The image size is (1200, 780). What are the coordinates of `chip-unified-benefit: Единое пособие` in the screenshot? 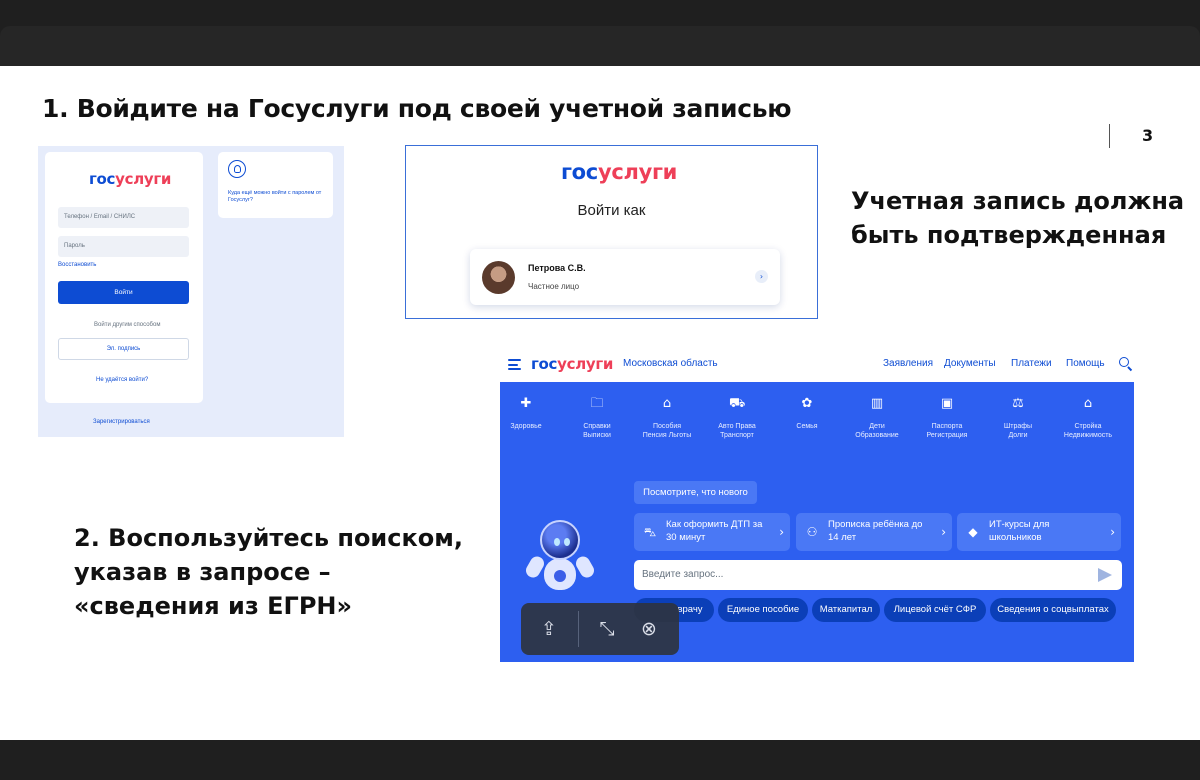 It's located at (763, 610).